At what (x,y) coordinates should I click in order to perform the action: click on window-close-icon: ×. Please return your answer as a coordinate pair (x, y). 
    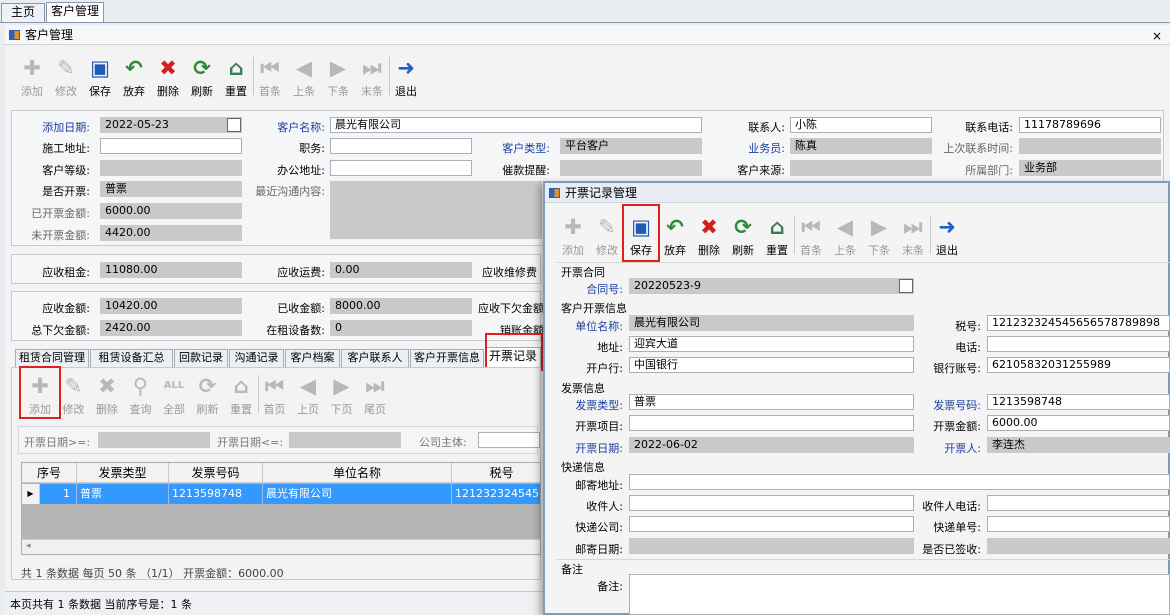
    Looking at the image, I should click on (1157, 36).